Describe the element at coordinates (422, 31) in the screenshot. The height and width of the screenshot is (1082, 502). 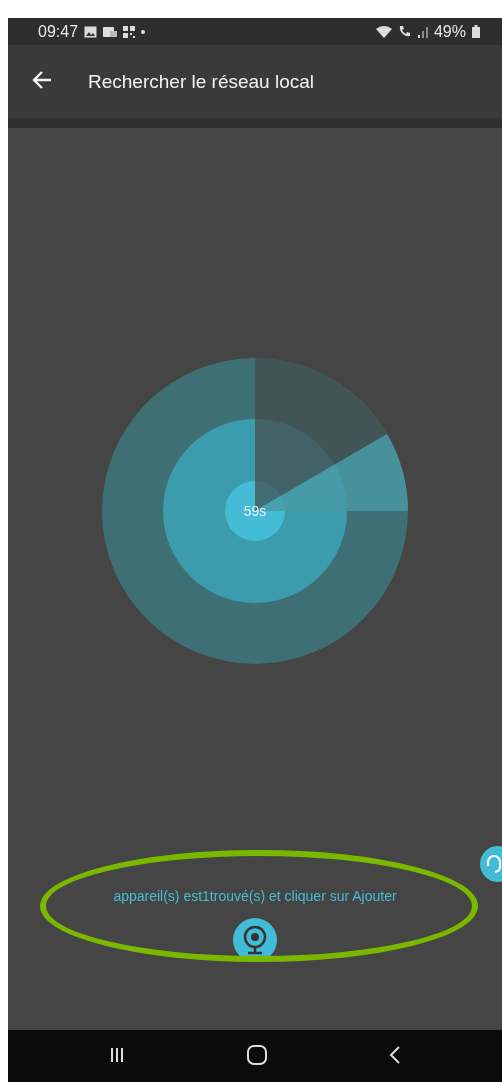
I see `signal-icon` at that location.